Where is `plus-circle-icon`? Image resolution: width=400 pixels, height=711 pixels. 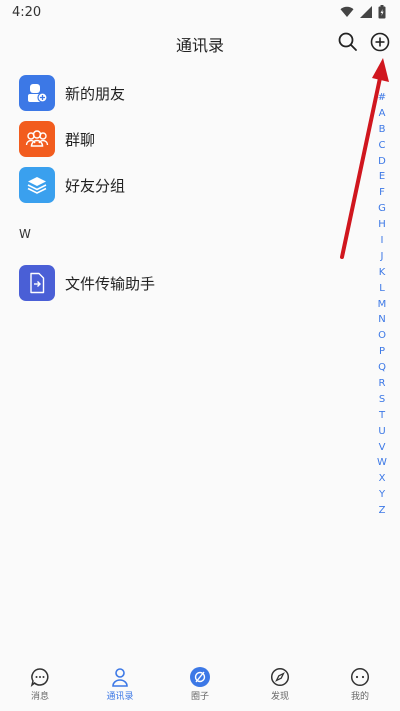 plus-circle-icon is located at coordinates (380, 42).